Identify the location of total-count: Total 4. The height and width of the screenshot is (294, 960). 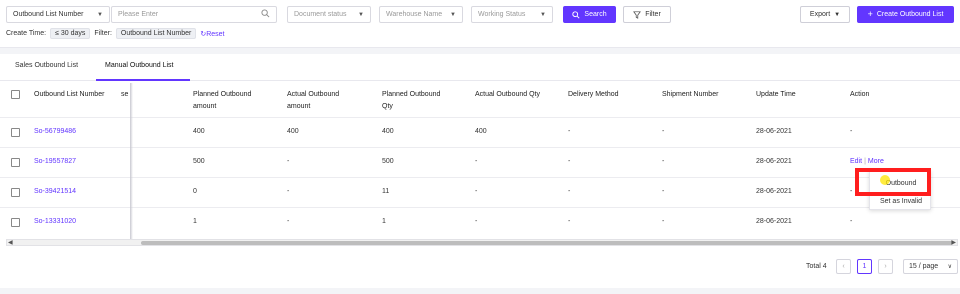
(816, 266).